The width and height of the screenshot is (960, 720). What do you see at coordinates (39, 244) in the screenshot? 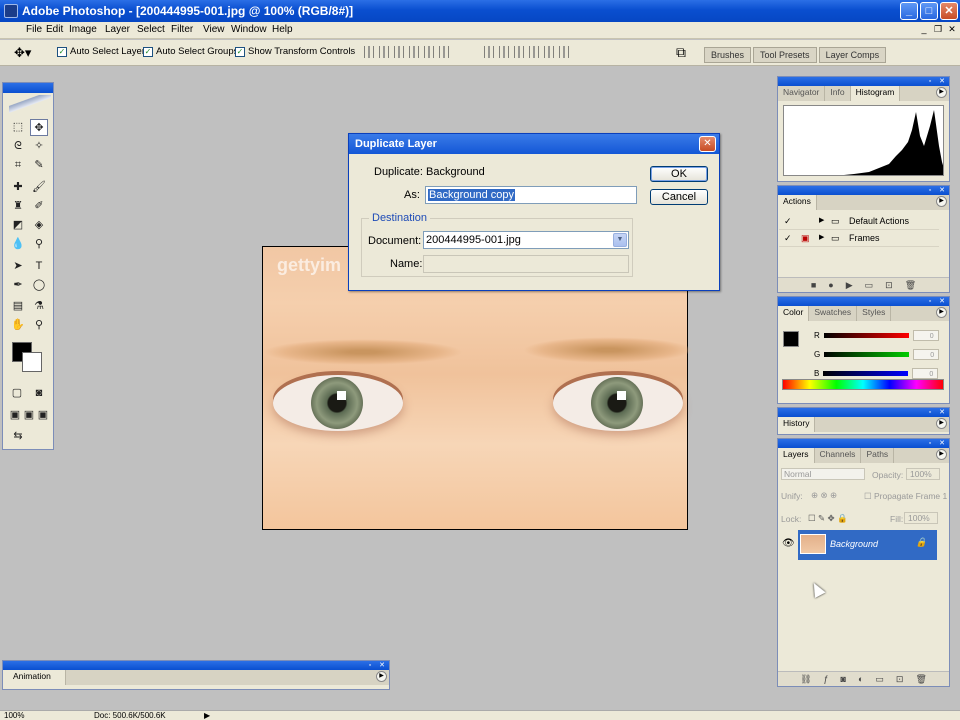
I see `dodge-tool-icon: ⚲` at bounding box center [39, 244].